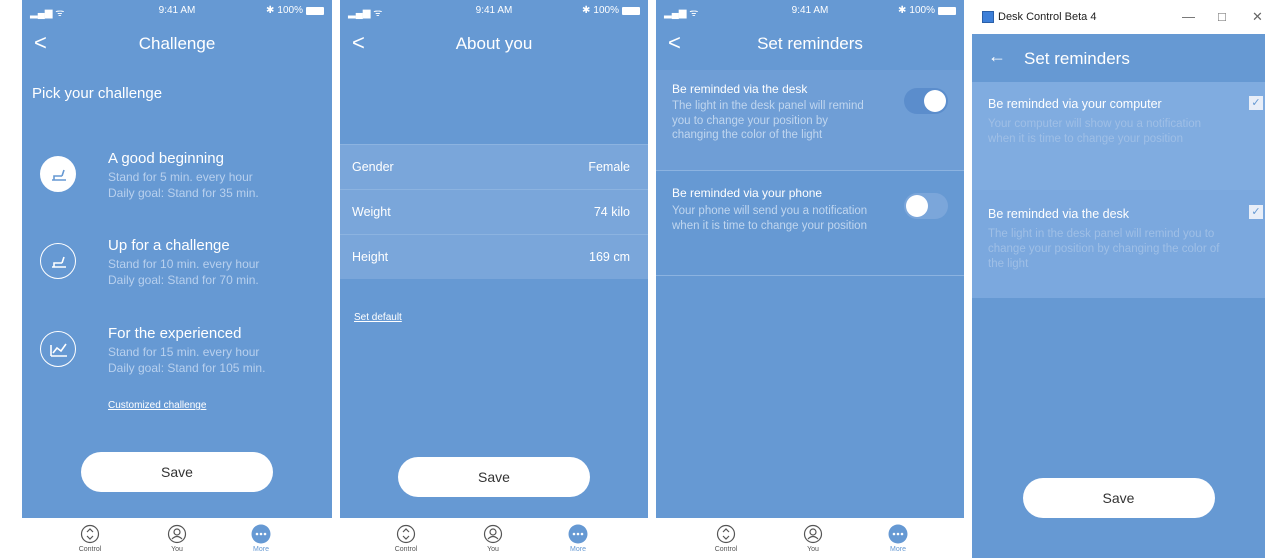 Image resolution: width=1265 pixels, height=558 pixels. Describe the element at coordinates (370, 257) in the screenshot. I see `row-label: Height` at that location.